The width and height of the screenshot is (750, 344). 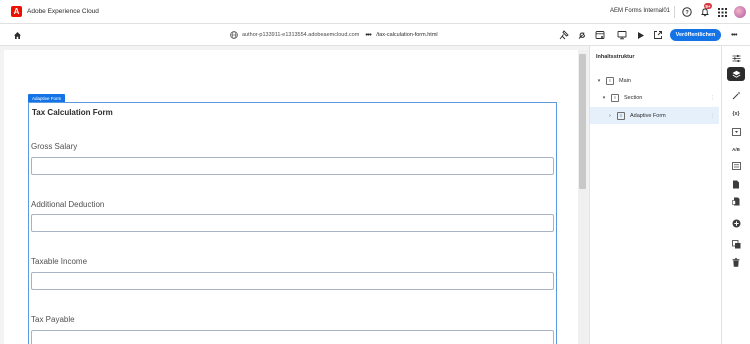 What do you see at coordinates (600, 35) in the screenshot?
I see `page-properties-icon` at bounding box center [600, 35].